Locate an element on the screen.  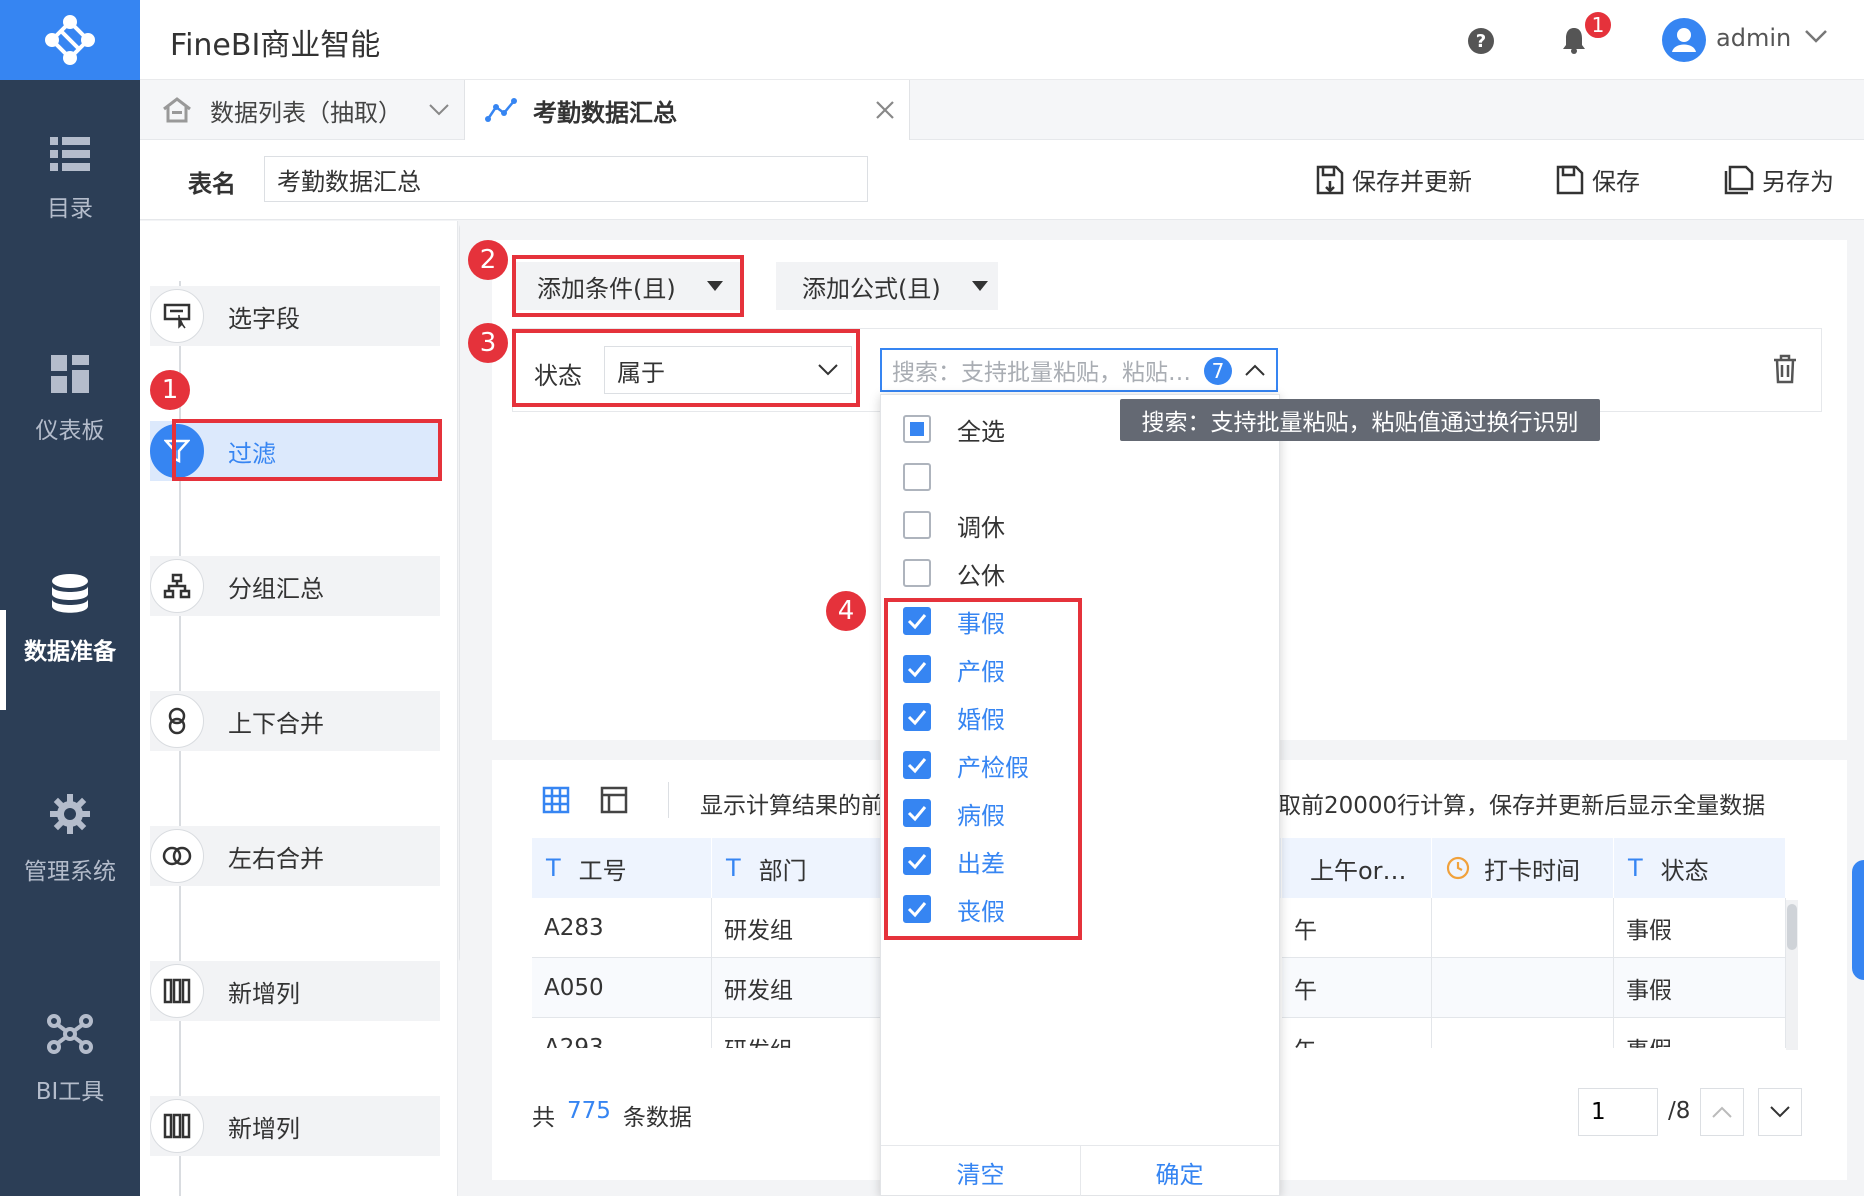
col-label: 部门 is located at coordinates (782, 870).